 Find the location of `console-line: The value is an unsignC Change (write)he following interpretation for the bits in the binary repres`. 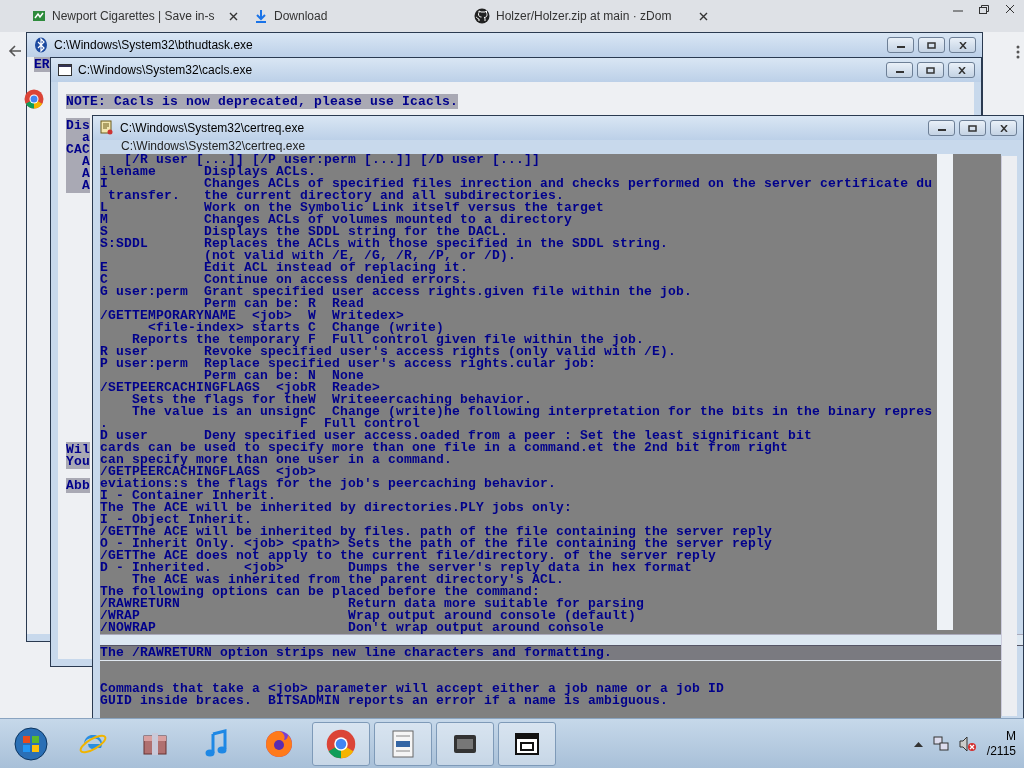

console-line: The value is an unsignC Change (write)he following interpretation for the bits in the binary repres is located at coordinates (532, 412).